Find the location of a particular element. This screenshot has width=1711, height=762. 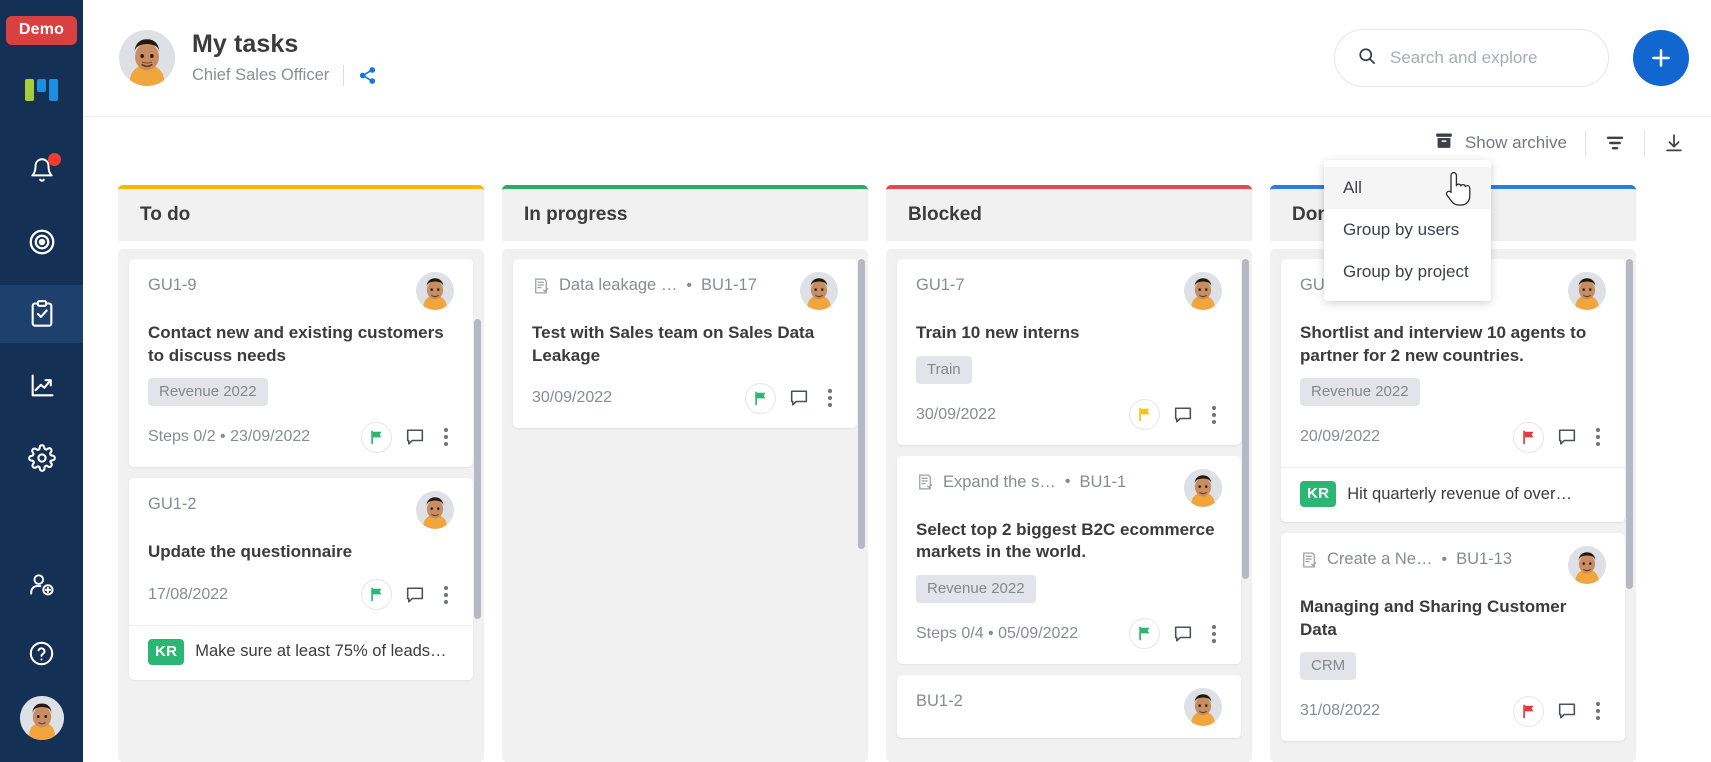

show-archive-button: Show archive is located at coordinates (1500, 143).